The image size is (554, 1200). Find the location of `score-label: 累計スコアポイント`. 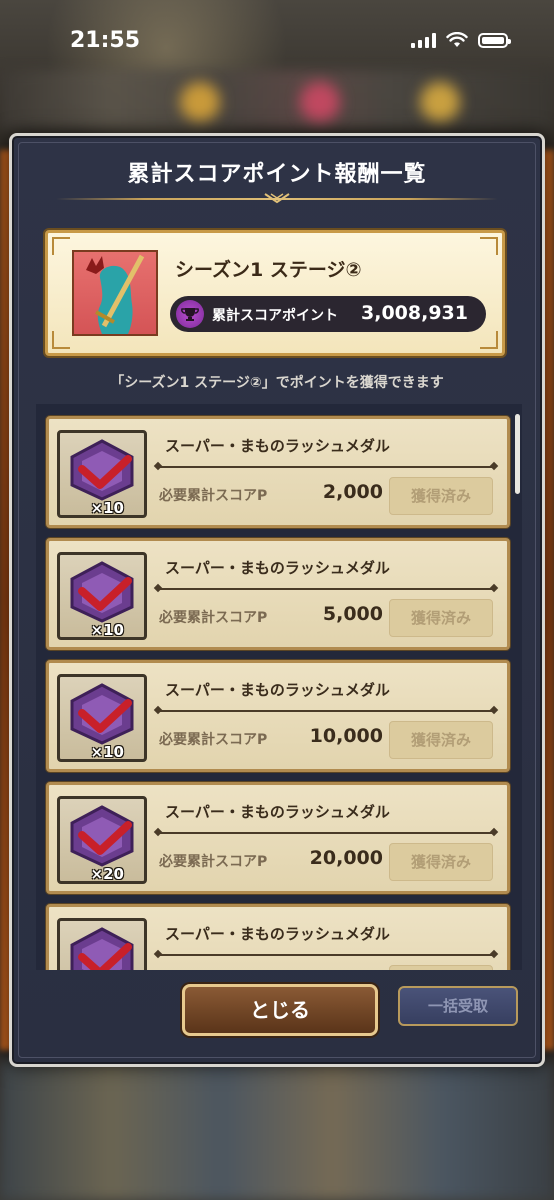

score-label: 累計スコアポイント is located at coordinates (275, 316).